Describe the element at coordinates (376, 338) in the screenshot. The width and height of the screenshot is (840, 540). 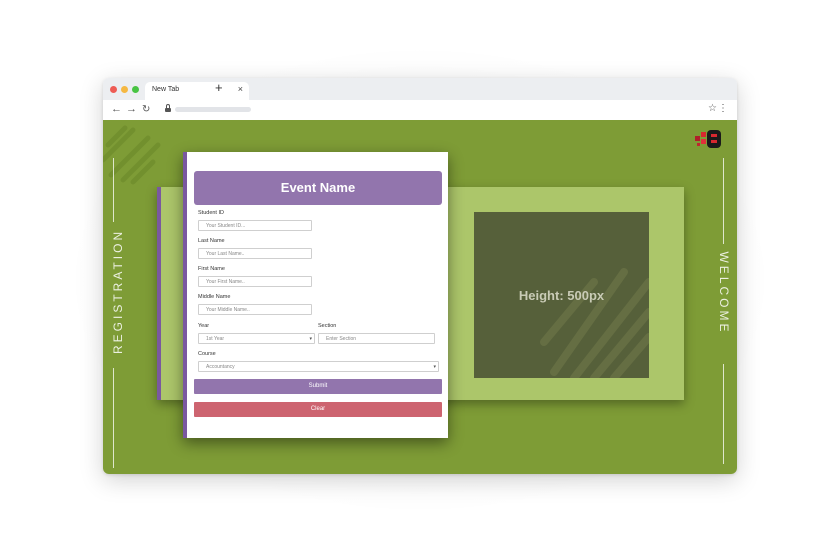
I see `section-input: Enter Section` at that location.